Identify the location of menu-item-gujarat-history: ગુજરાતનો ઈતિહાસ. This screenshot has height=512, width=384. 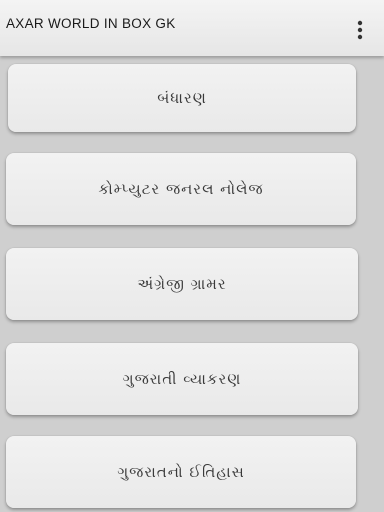
(181, 472).